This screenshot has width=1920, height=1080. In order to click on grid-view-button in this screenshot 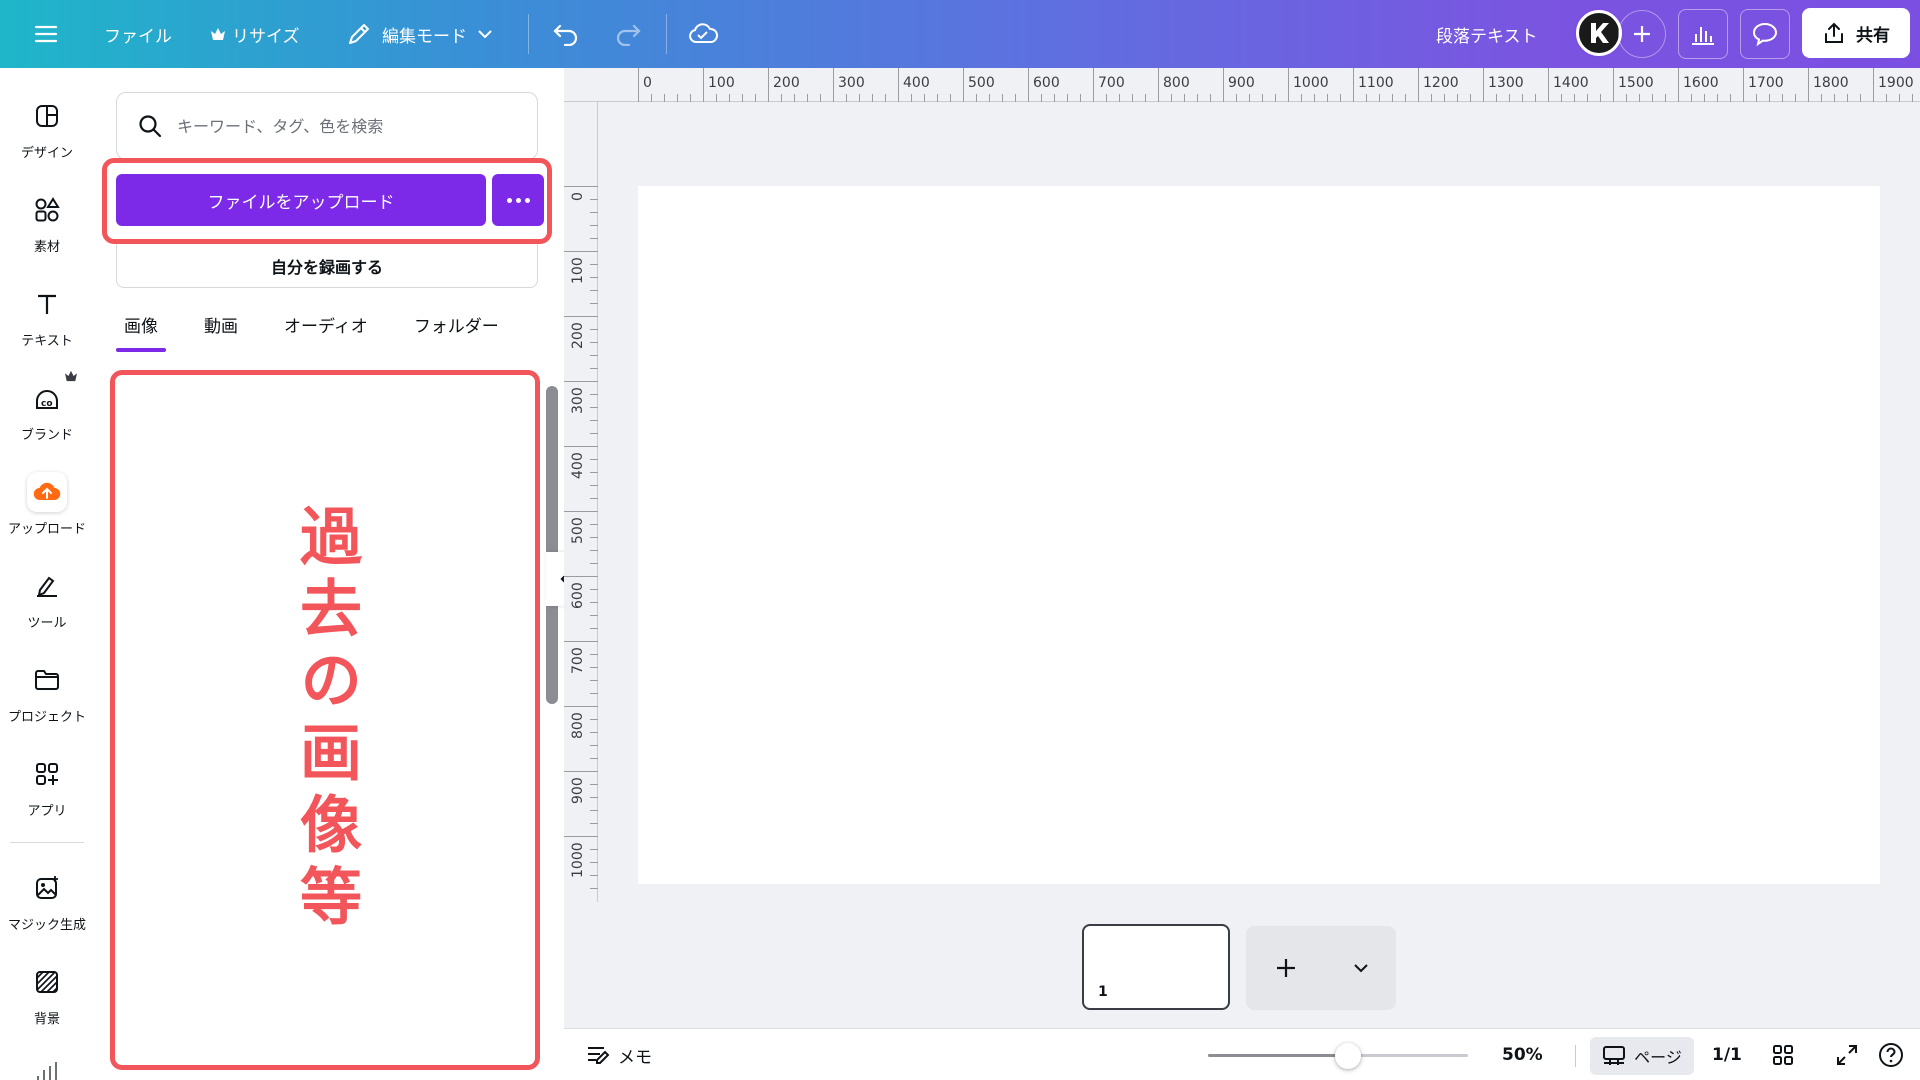, I will do `click(1783, 1054)`.